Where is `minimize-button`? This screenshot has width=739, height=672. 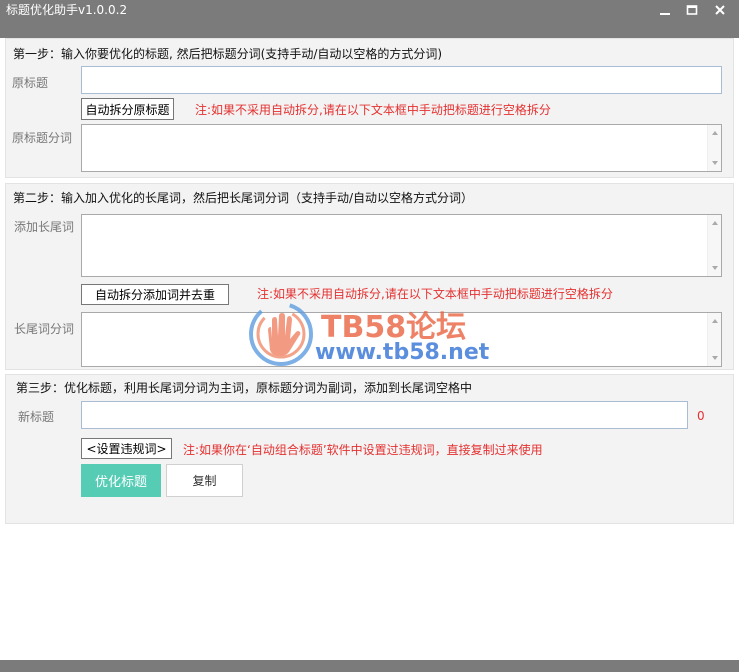
minimize-button is located at coordinates (665, 13).